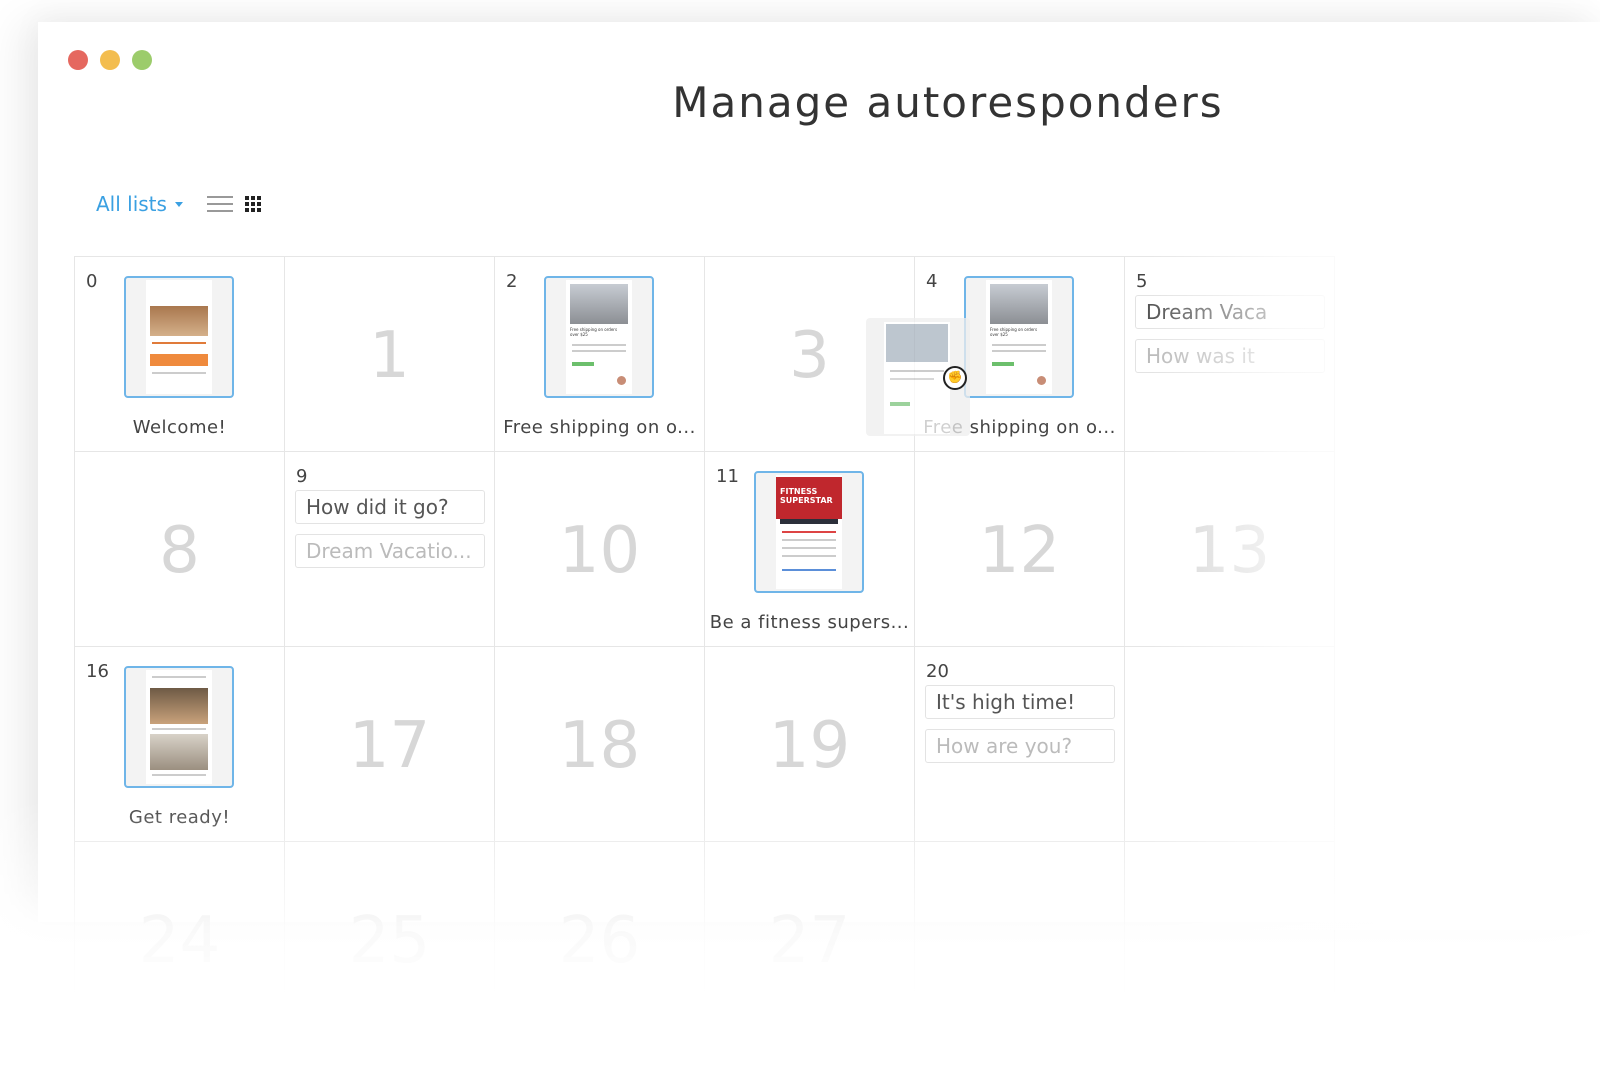  I want to click on list-filter-label: All lists, so click(131, 204).